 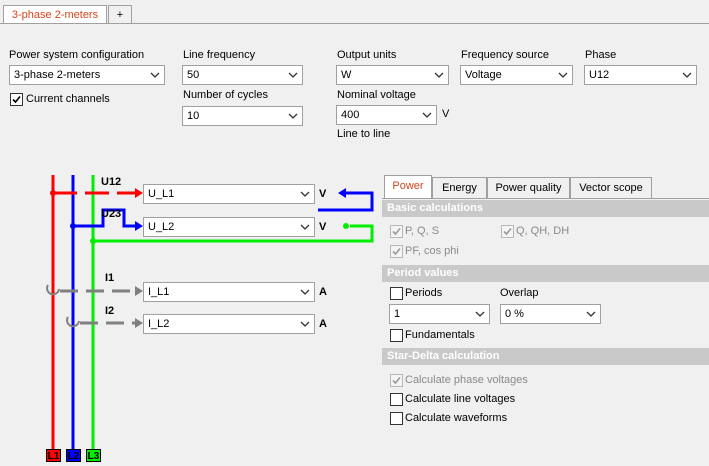 What do you see at coordinates (111, 182) in the screenshot?
I see `u12-label: U12` at bounding box center [111, 182].